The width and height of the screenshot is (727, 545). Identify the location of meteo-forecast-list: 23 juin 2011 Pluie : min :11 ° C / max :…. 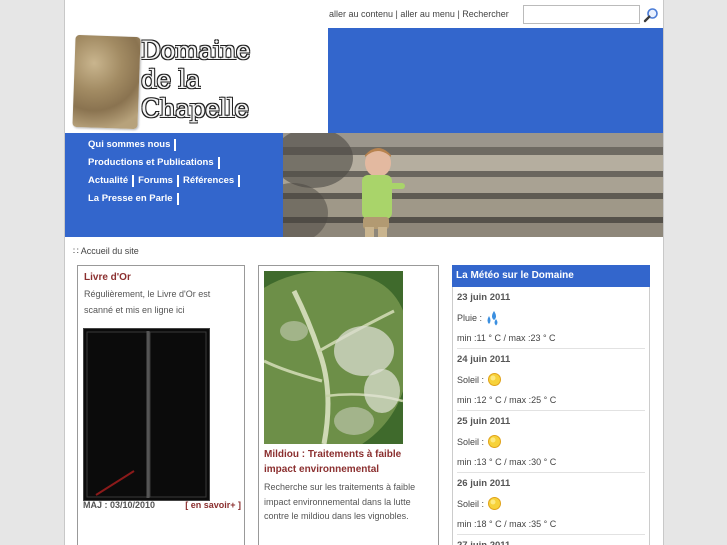
(551, 416).